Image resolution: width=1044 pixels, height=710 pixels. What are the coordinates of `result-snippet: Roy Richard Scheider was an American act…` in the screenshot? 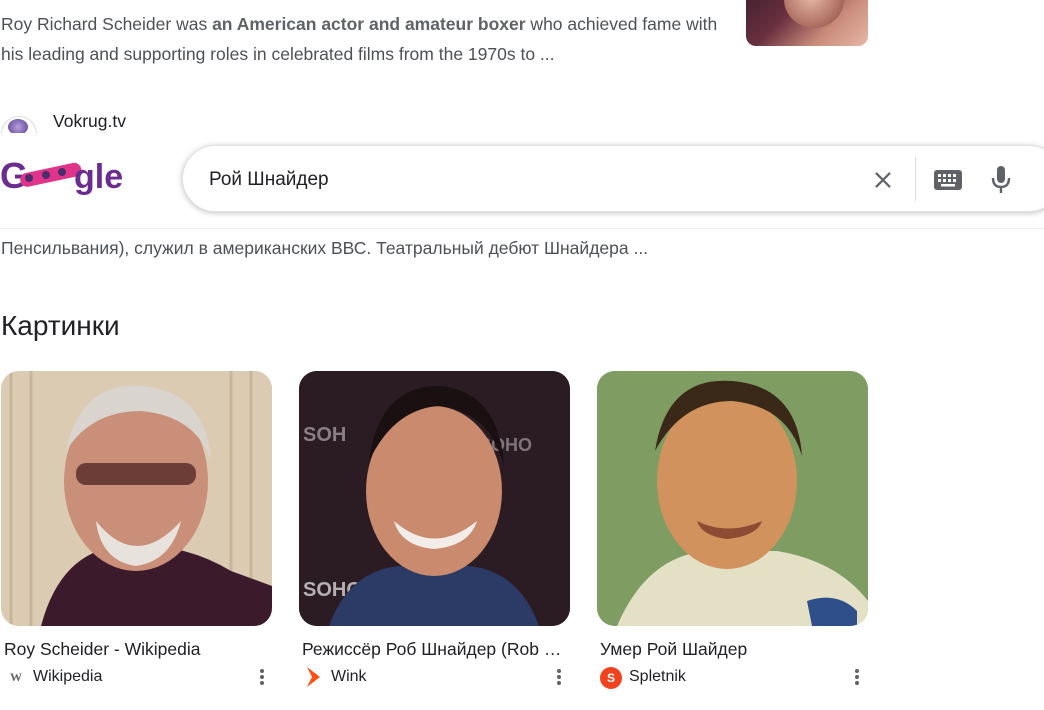 It's located at (361, 39).